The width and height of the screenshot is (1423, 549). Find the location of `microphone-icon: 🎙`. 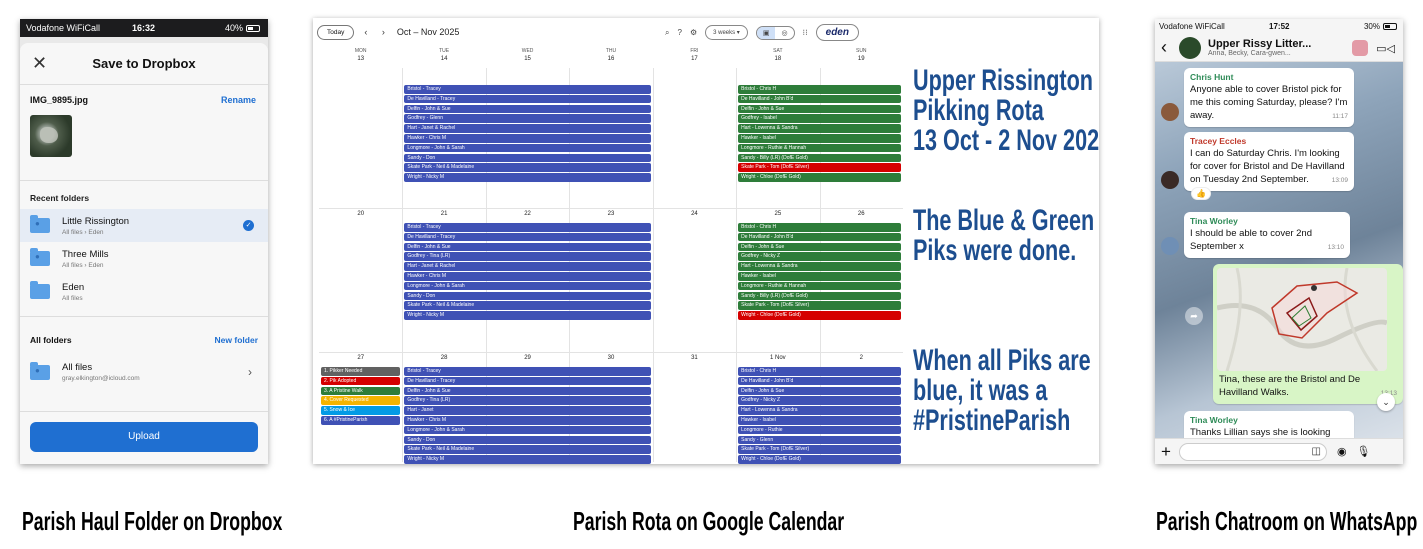

microphone-icon: 🎙 is located at coordinates (1364, 451).